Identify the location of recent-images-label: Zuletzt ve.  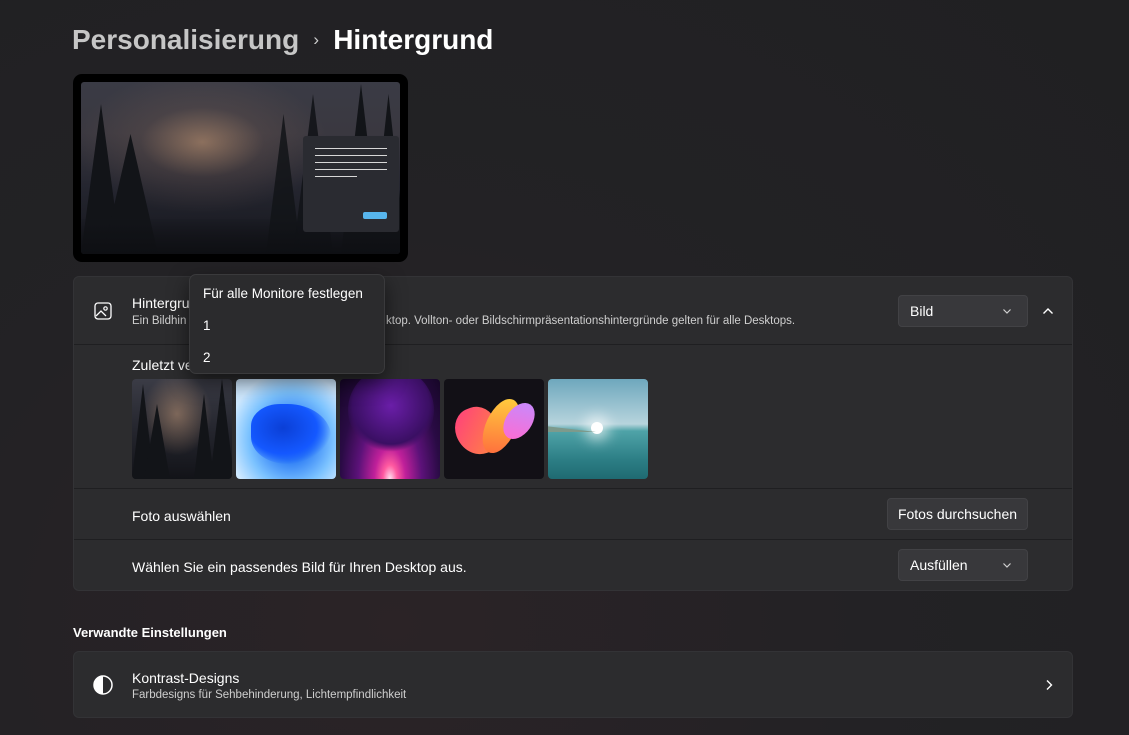
(162, 365).